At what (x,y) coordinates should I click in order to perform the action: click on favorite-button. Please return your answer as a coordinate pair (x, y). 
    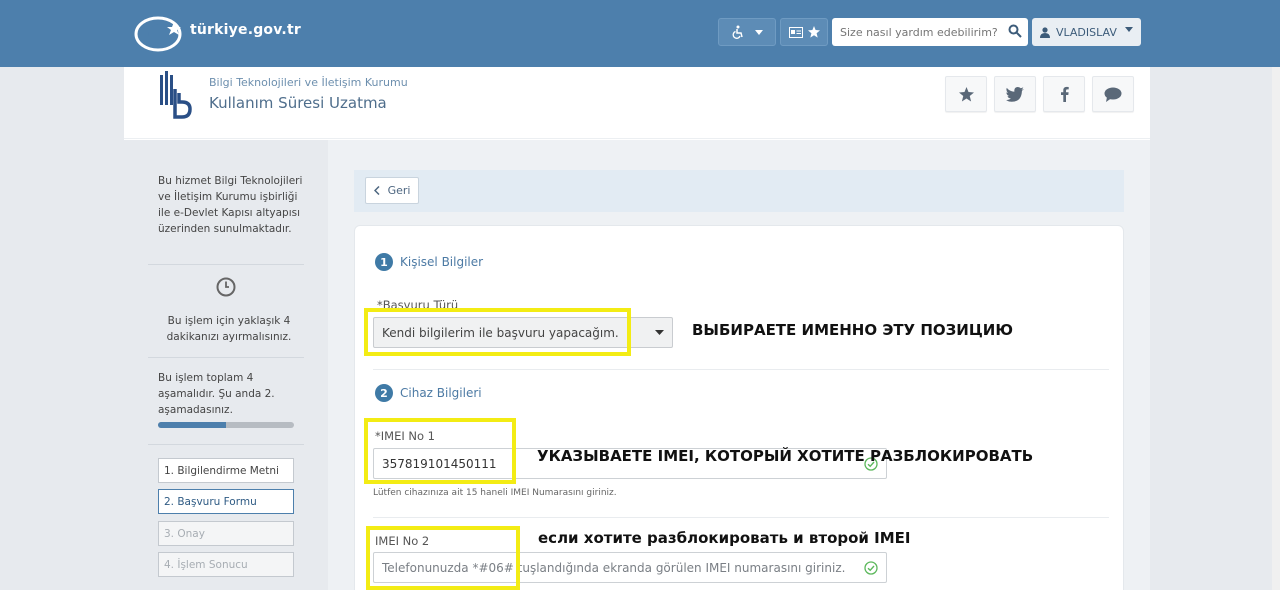
    Looking at the image, I should click on (966, 94).